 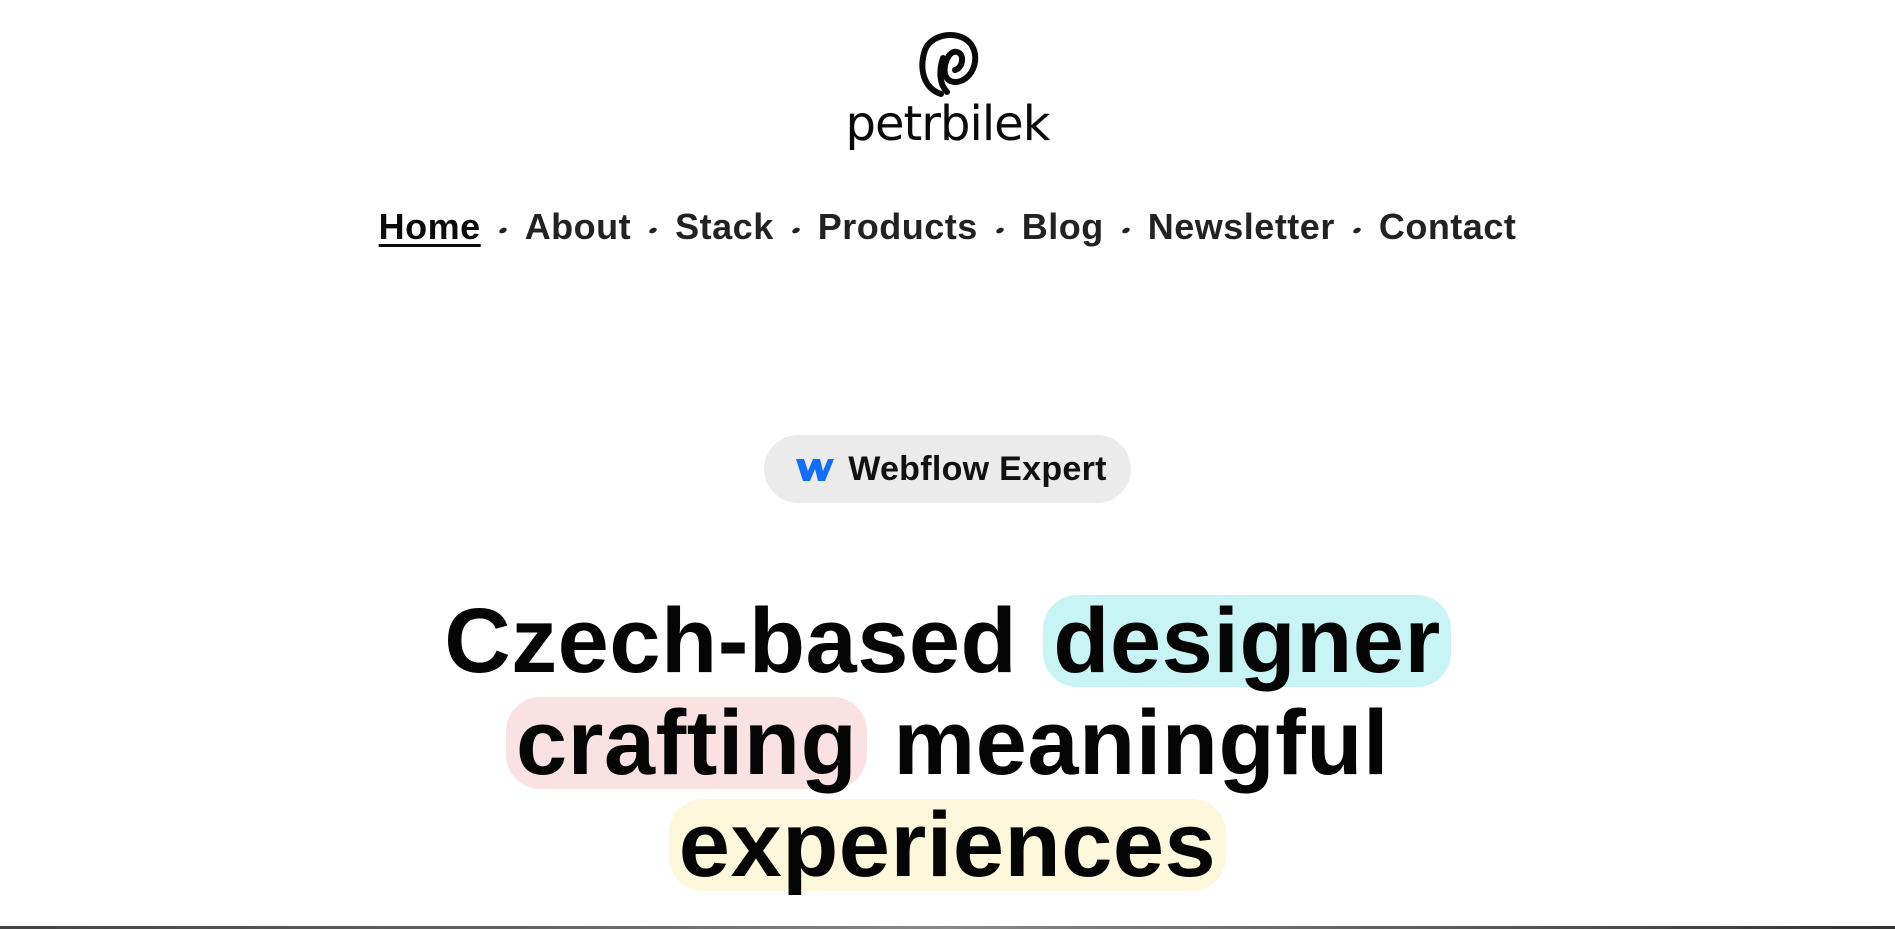 I want to click on nav-item-stack: Stack, so click(x=724, y=227).